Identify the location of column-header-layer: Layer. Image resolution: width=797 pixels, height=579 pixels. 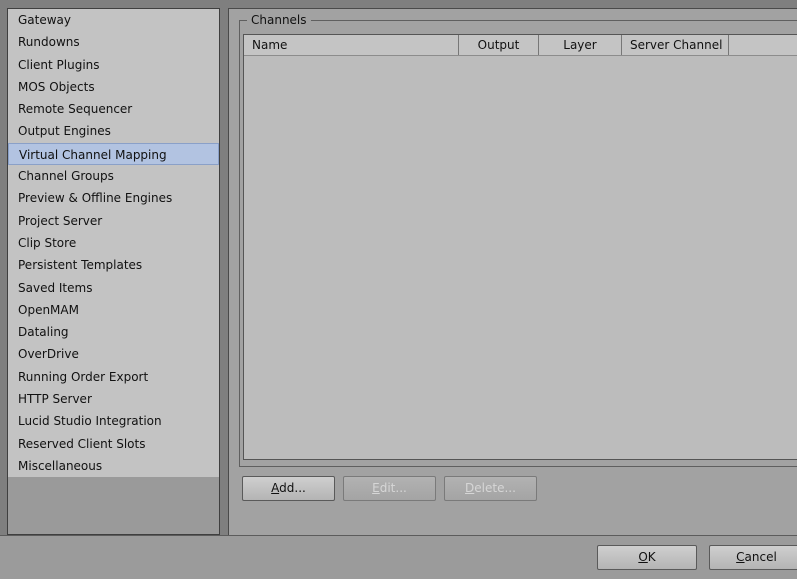
(580, 45).